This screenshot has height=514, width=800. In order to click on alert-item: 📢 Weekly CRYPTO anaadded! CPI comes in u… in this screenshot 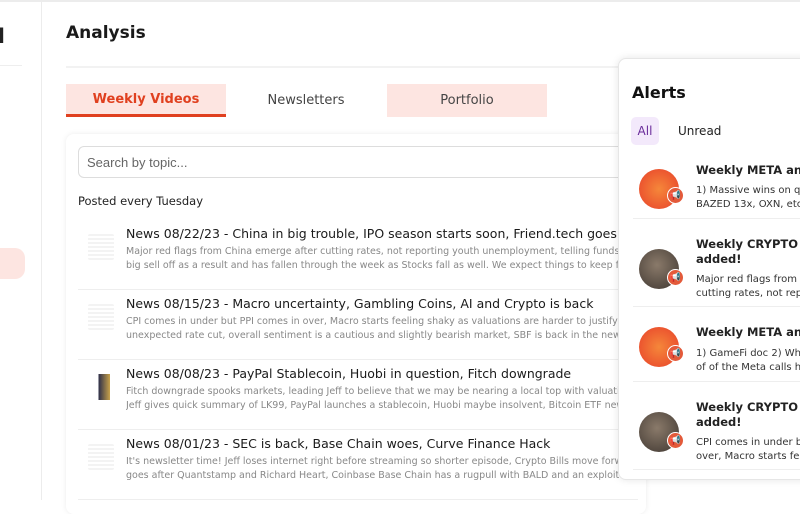, I will do `click(716, 426)`.